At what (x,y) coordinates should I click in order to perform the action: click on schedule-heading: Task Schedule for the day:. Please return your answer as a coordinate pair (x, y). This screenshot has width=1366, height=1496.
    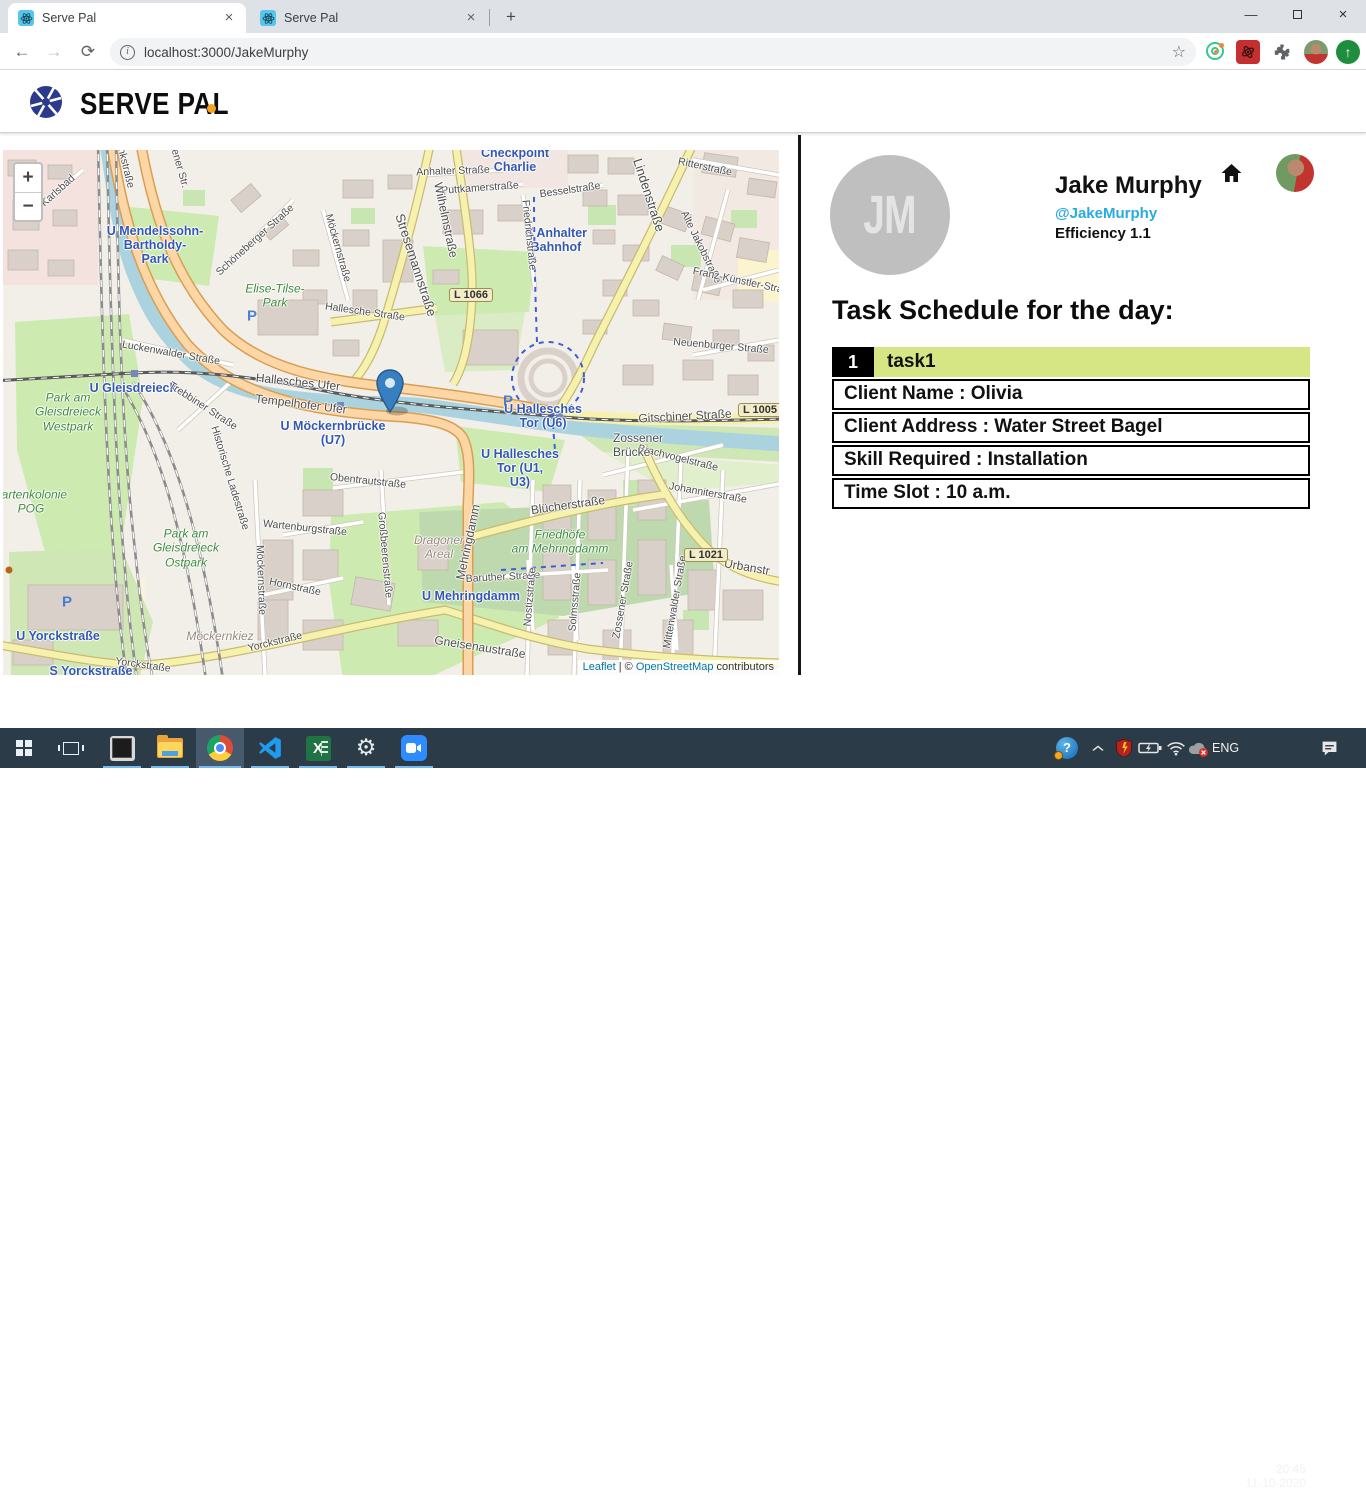
    Looking at the image, I should click on (1003, 310).